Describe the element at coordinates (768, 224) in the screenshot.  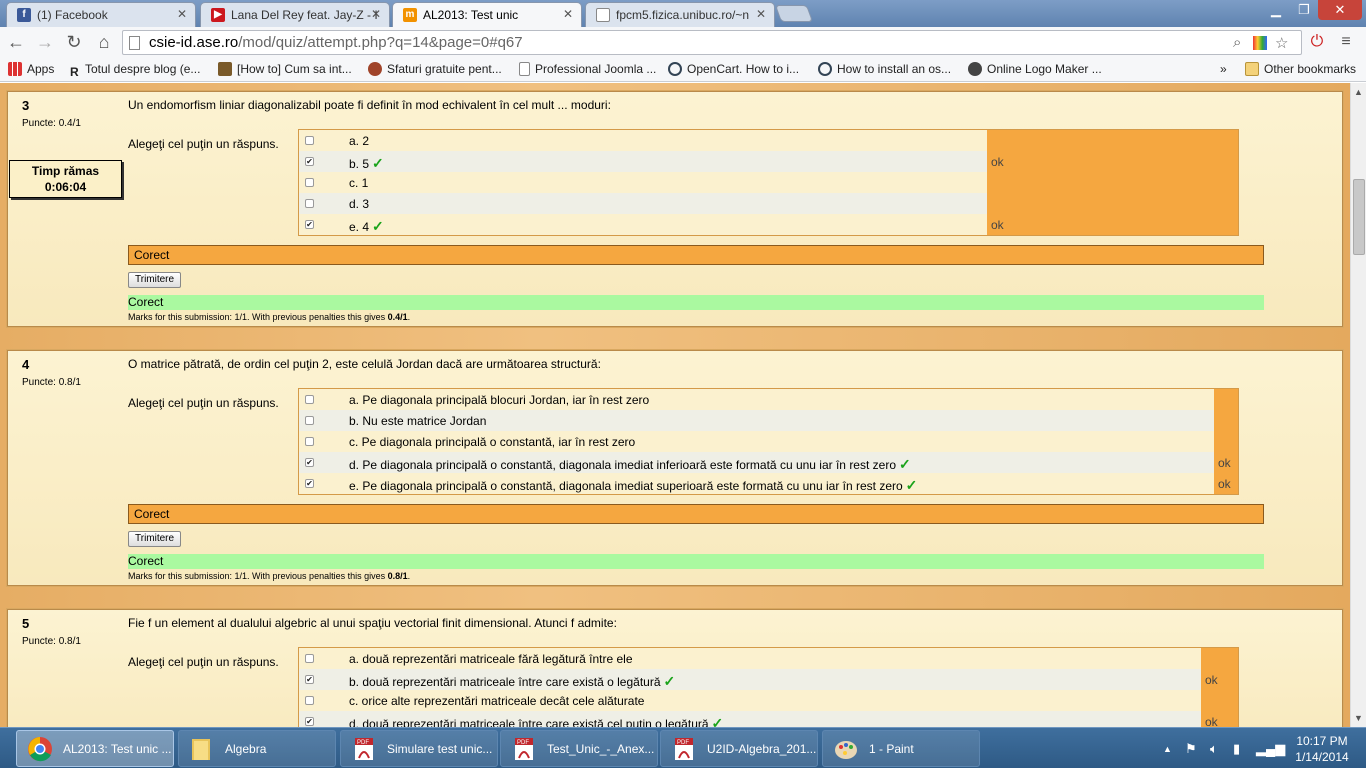
I see `answer-row: ✔ e. 4 ✓ ok` at that location.